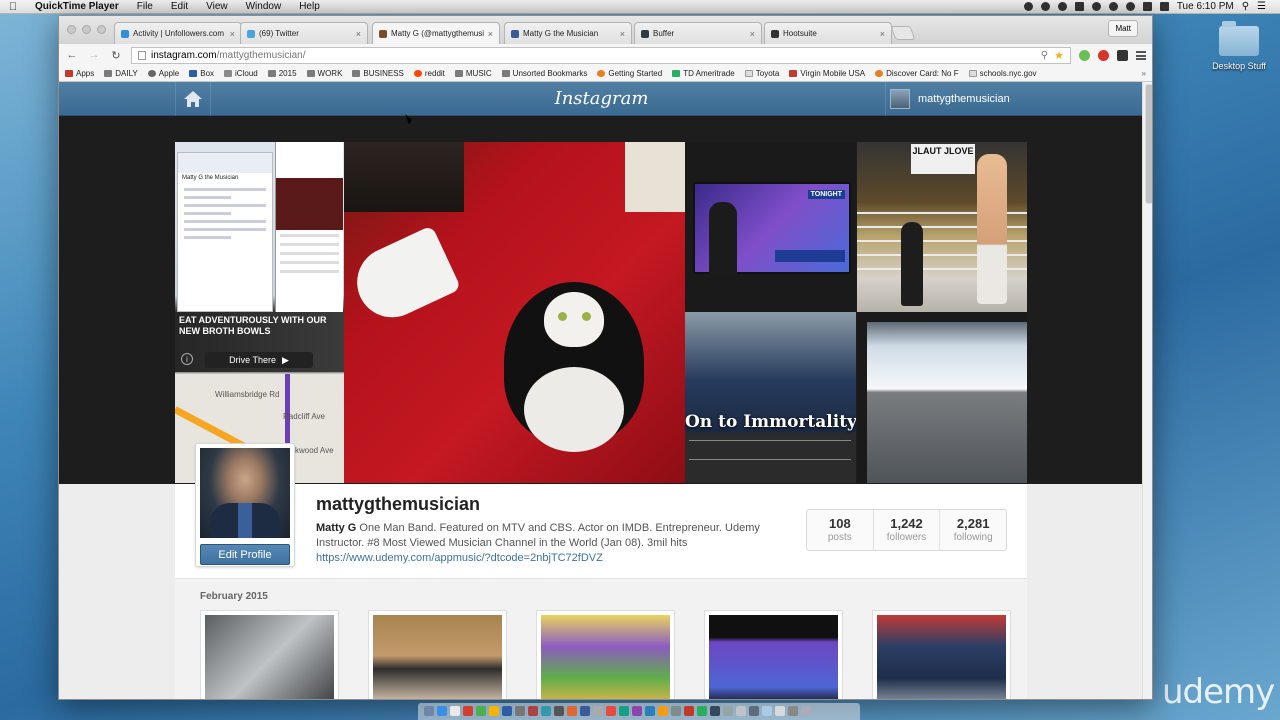  Describe the element at coordinates (947, 99) in the screenshot. I see `header-user-menu: mattygthemusician` at that location.